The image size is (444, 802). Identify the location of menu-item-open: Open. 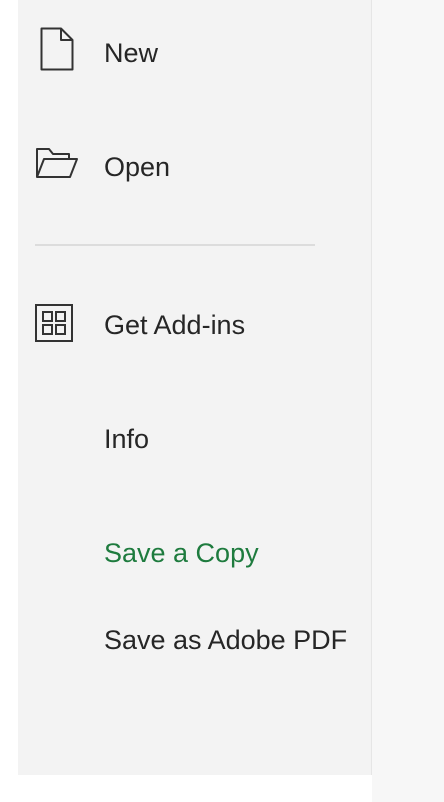
(194, 168).